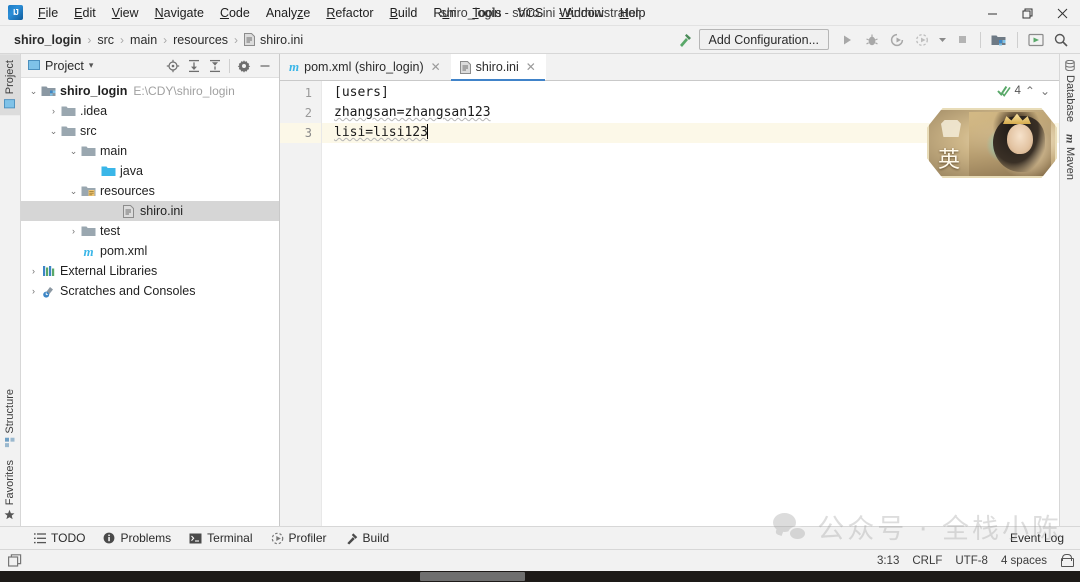 Image resolution: width=1080 pixels, height=582 pixels. I want to click on stop-button, so click(962, 40).